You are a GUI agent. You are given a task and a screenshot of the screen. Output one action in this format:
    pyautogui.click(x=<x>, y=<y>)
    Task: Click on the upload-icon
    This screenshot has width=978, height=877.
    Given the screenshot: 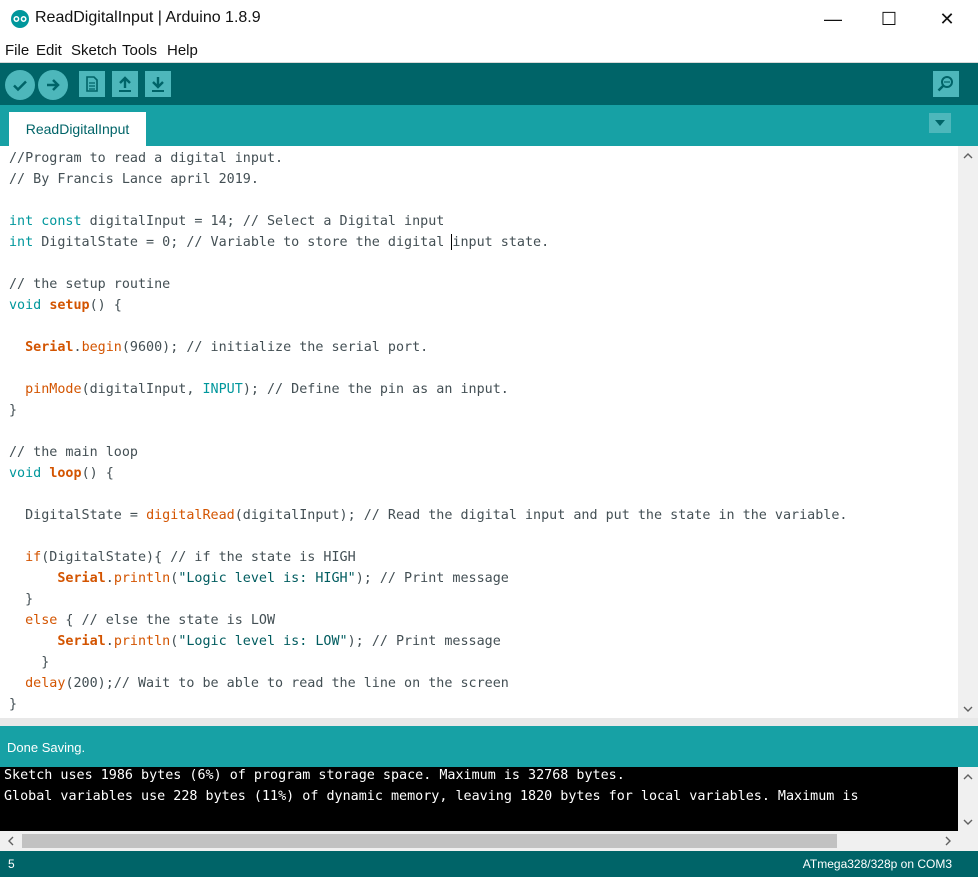 What is the action you would take?
    pyautogui.click(x=53, y=85)
    